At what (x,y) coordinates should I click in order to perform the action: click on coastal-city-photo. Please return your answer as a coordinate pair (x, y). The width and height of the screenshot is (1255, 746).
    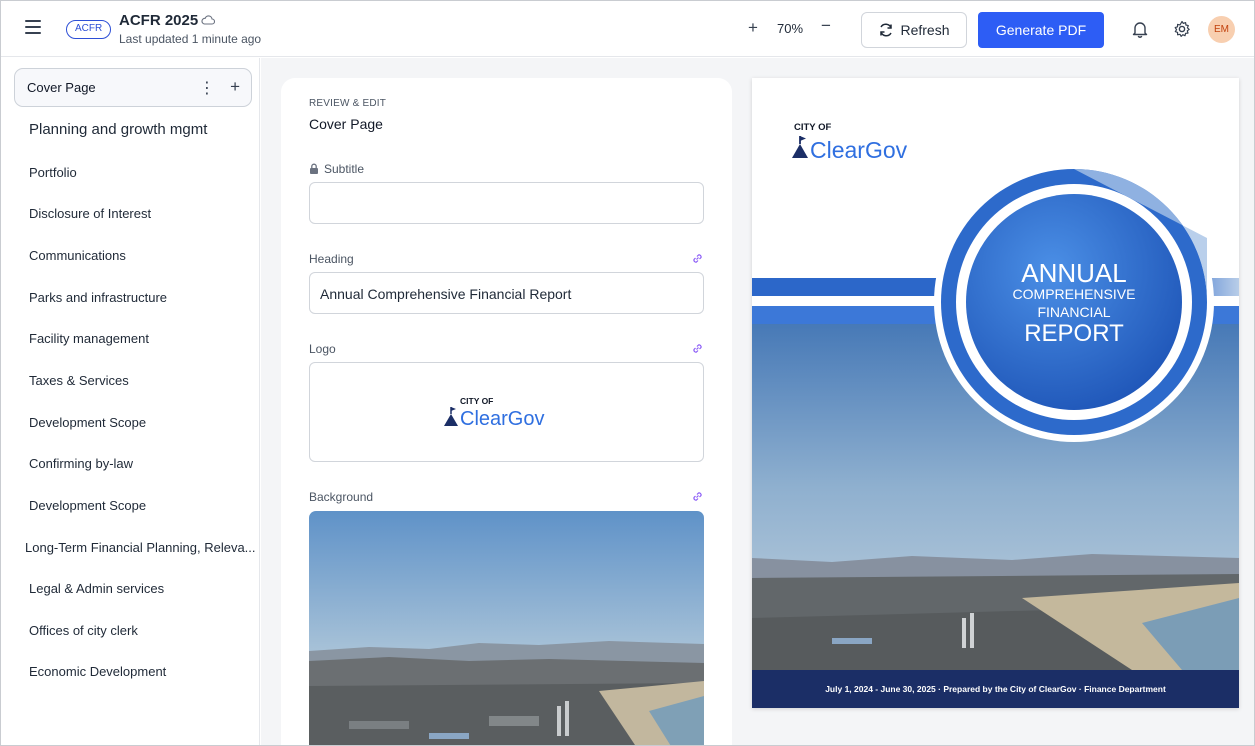
    Looking at the image, I should click on (506, 628).